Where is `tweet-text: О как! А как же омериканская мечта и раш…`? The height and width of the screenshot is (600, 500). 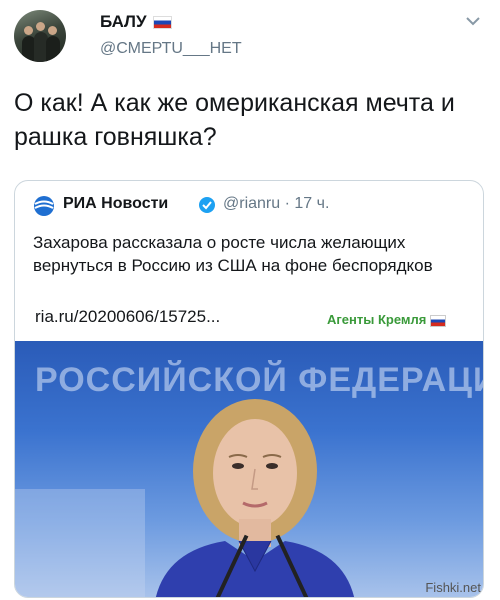 tweet-text: О как! А как же омериканская мечта и раш… is located at coordinates (234, 120).